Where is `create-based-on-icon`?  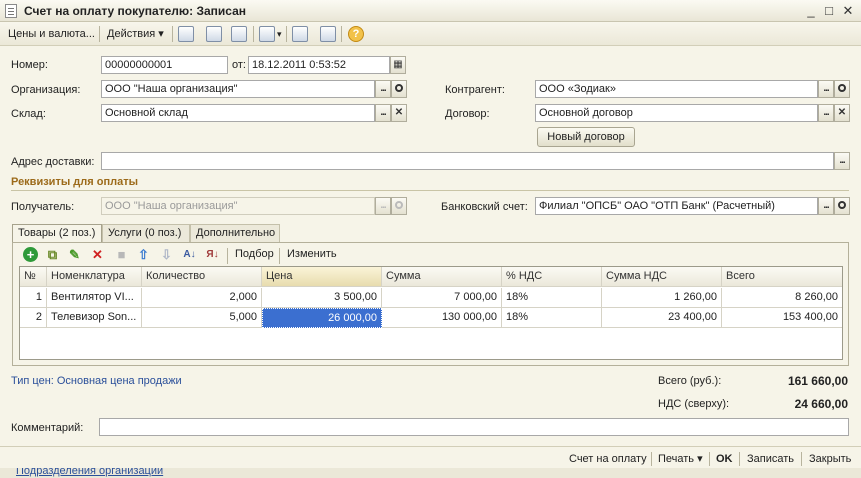 create-based-on-icon is located at coordinates (267, 34).